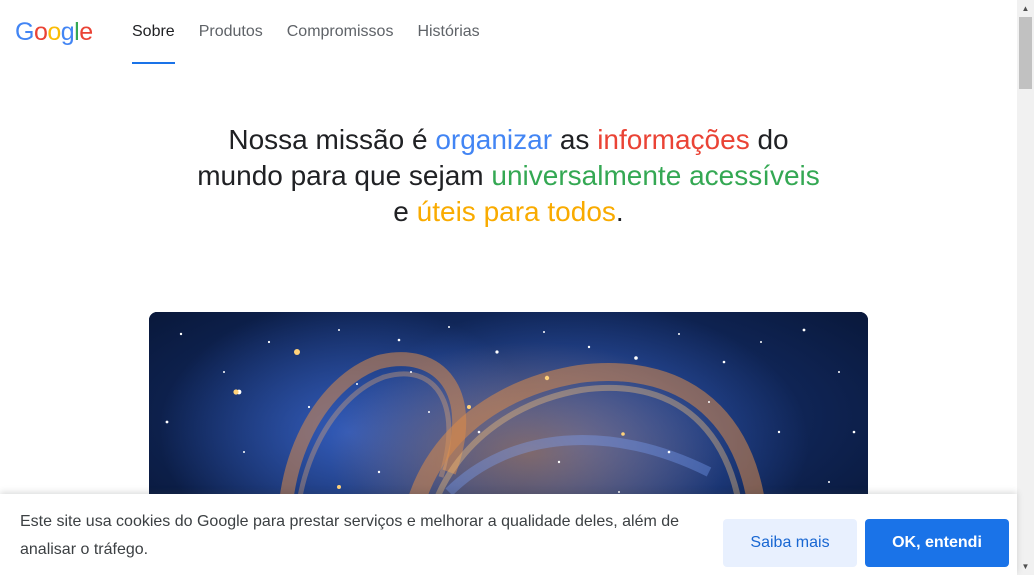 The height and width of the screenshot is (575, 1034). What do you see at coordinates (516, 211) in the screenshot?
I see `mission-word-uteis: úteis para todos` at bounding box center [516, 211].